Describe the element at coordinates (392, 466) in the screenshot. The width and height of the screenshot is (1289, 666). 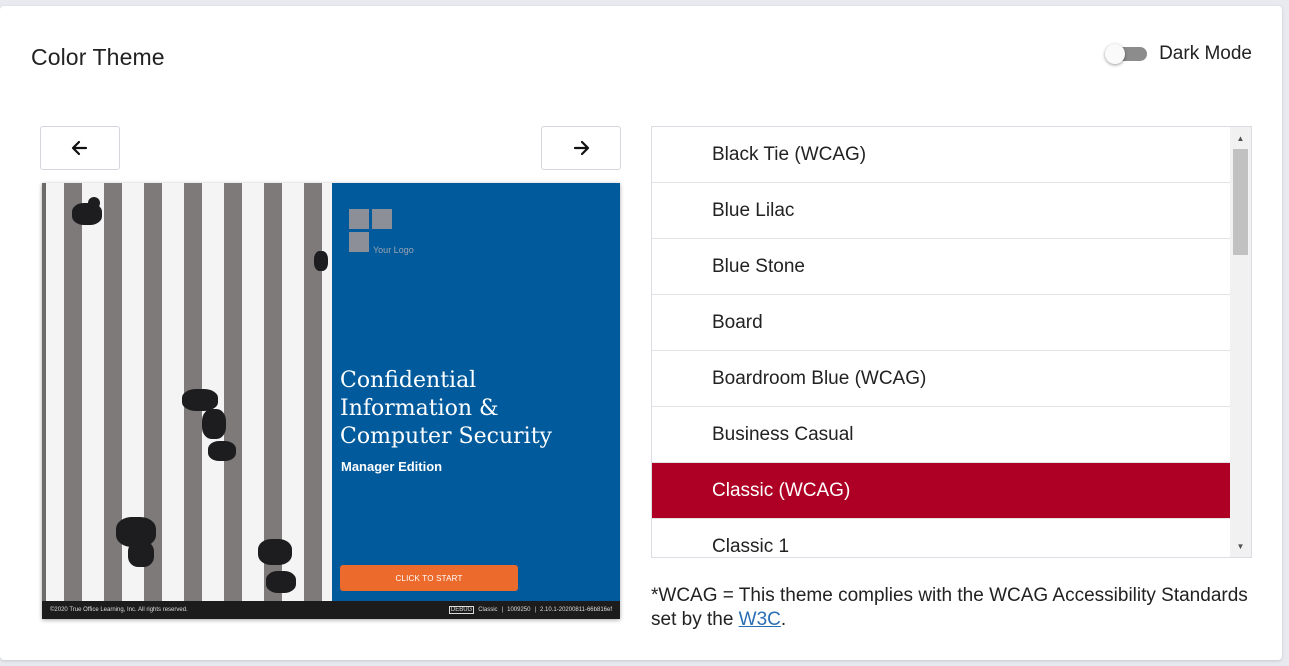
I see `course-subtitle: Manager Edition` at that location.